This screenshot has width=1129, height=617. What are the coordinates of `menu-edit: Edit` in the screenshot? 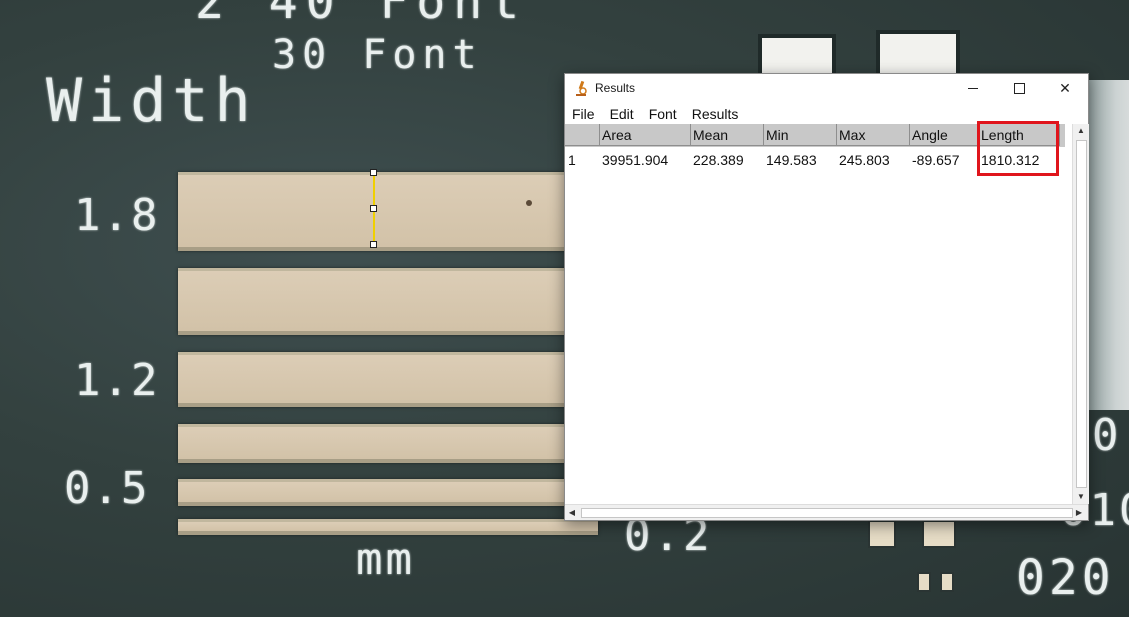 It's located at (622, 113).